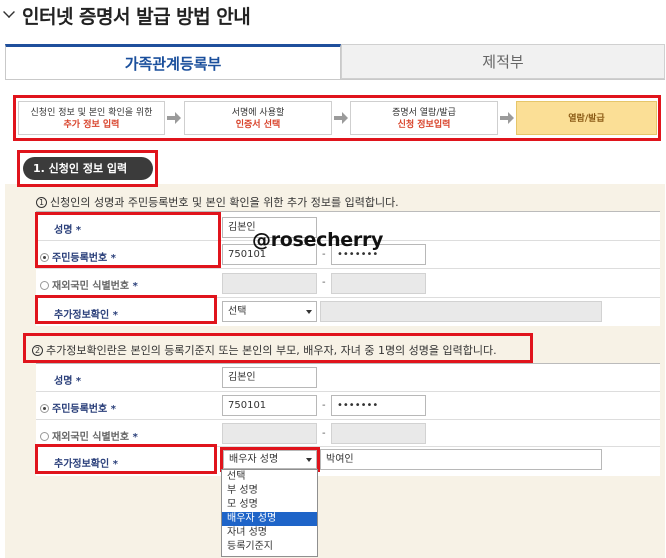 The height and width of the screenshot is (558, 666). Describe the element at coordinates (89, 435) in the screenshot. I see `form2-foreign-label: 재외국민 식별번호 *` at that location.